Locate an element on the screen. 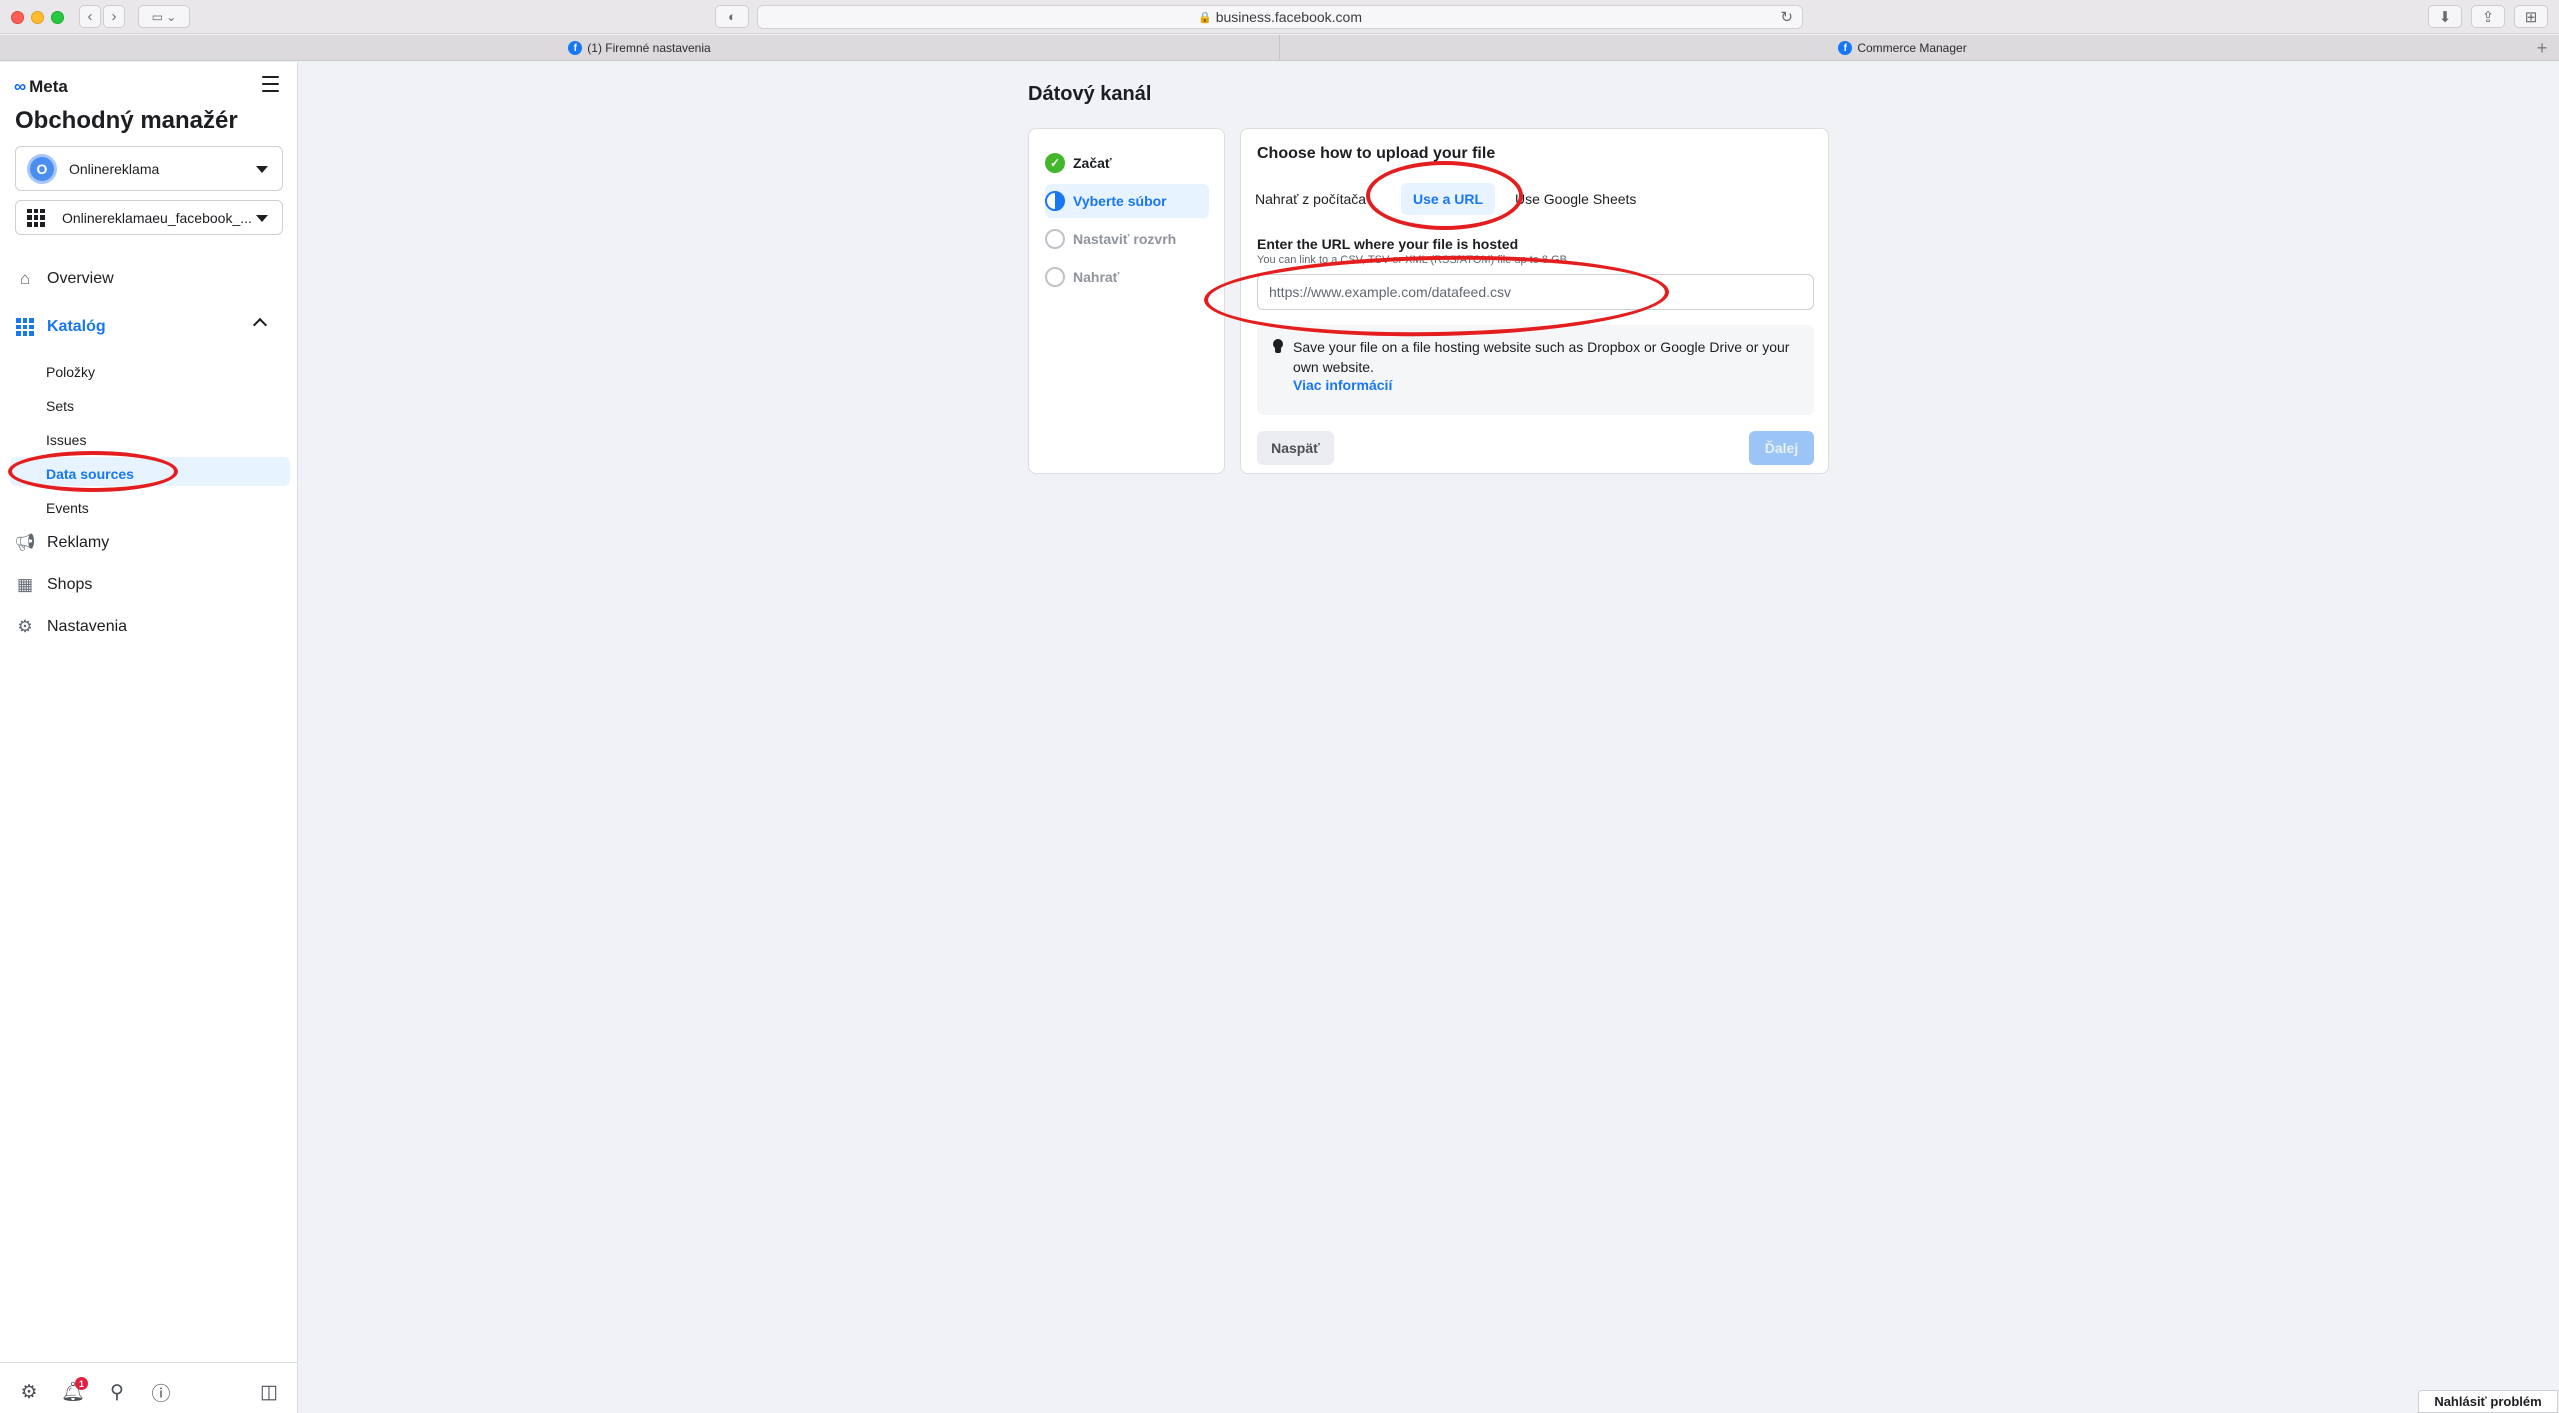 The height and width of the screenshot is (1413, 2559). business-selector-value: Onlinereklama is located at coordinates (114, 168).